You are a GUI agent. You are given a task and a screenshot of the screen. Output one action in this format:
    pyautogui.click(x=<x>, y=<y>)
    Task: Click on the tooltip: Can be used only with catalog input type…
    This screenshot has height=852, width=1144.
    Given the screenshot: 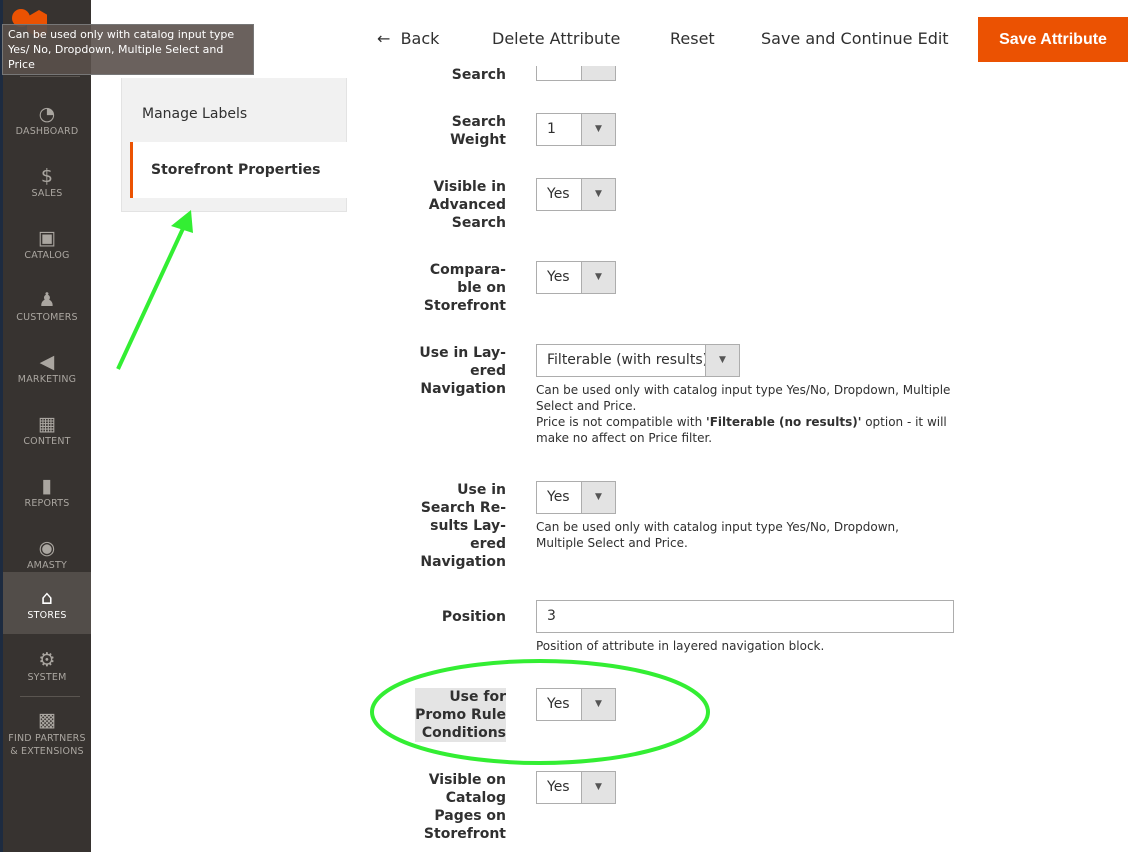 What is the action you would take?
    pyautogui.click(x=128, y=49)
    